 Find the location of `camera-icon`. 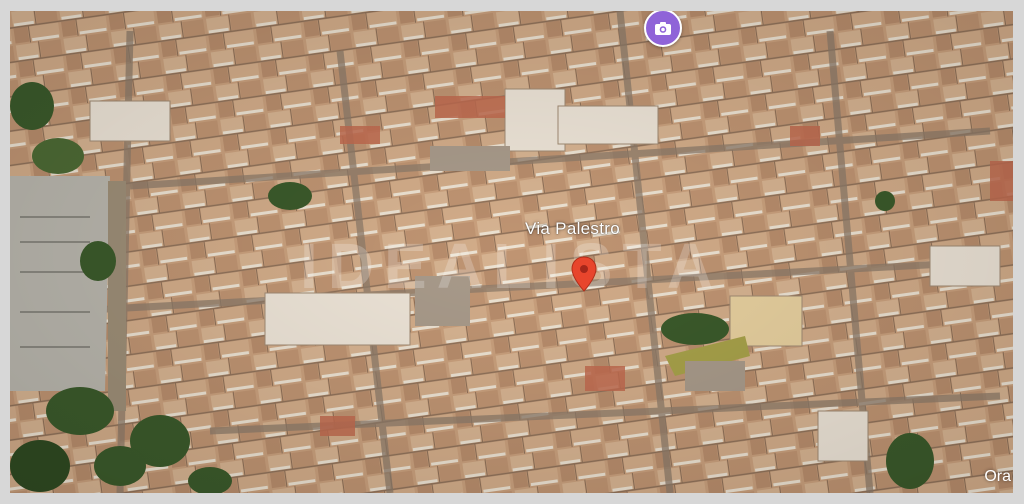

camera-icon is located at coordinates (663, 28).